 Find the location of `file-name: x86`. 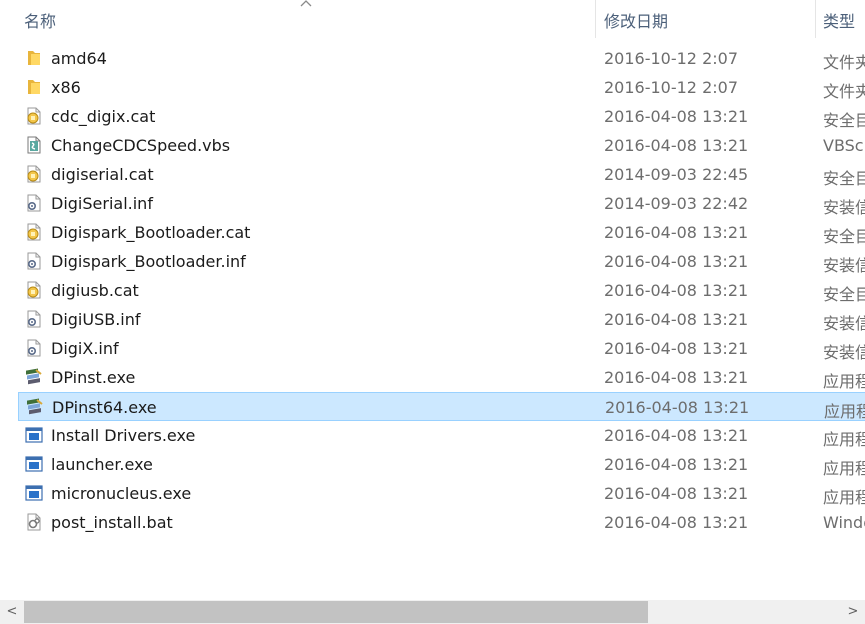

file-name: x86 is located at coordinates (66, 87).